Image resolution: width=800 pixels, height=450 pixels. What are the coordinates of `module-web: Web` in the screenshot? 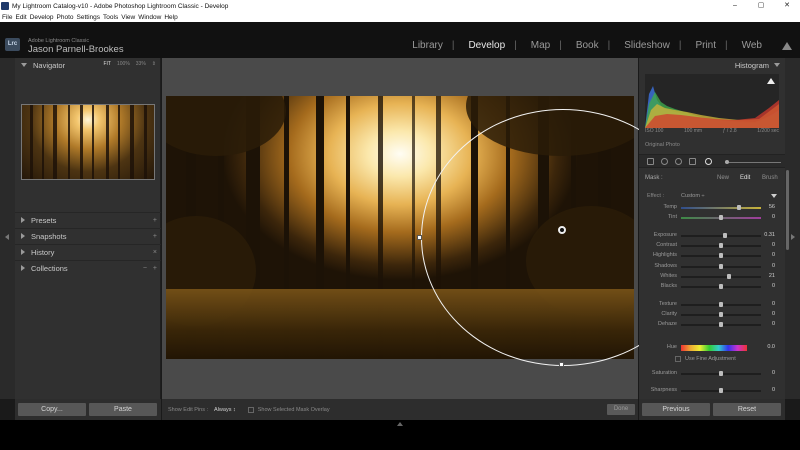 It's located at (752, 45).